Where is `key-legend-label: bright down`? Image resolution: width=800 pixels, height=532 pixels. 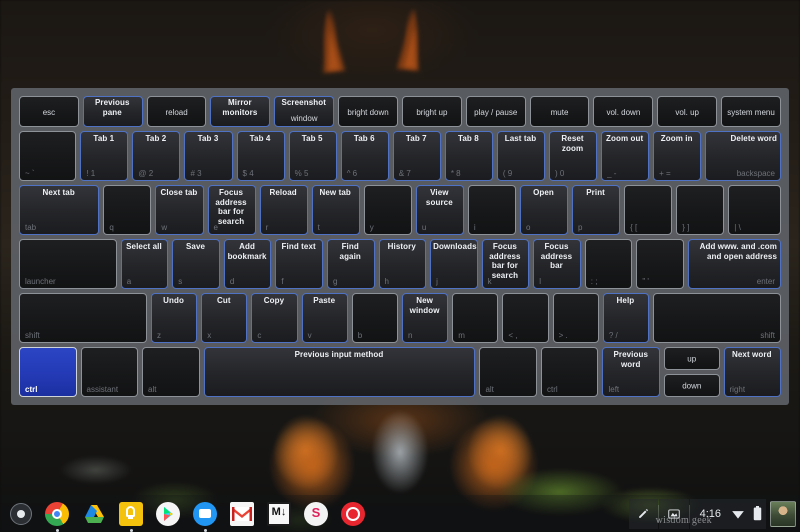
key-legend-label: bright down is located at coordinates (368, 112).